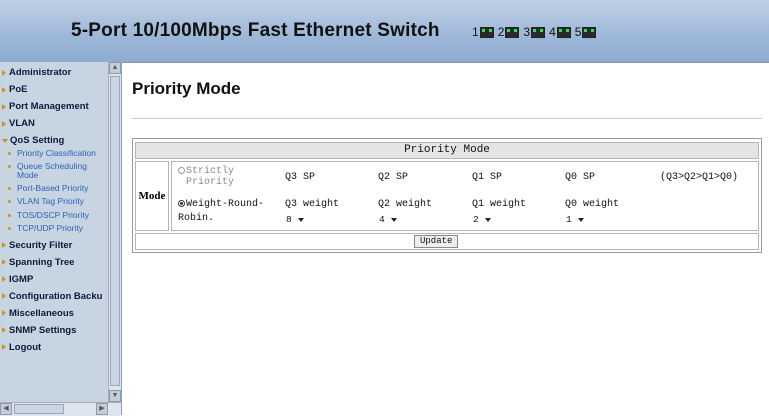  I want to click on sidebar-subitem-vlan-tag-priority: VLAN Tag Priority, so click(54, 203).